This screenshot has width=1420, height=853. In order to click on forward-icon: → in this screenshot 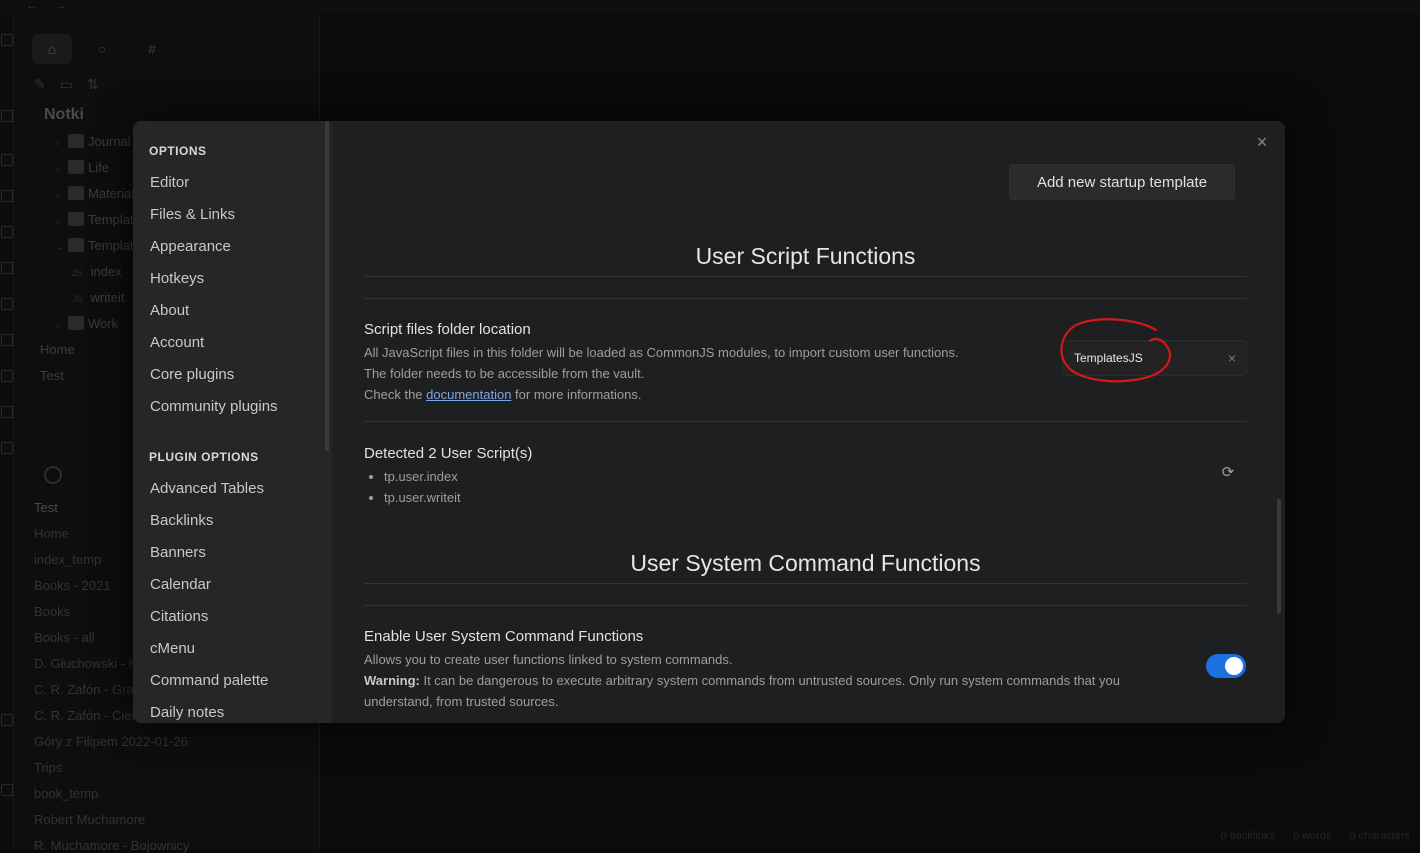, I will do `click(61, 6)`.